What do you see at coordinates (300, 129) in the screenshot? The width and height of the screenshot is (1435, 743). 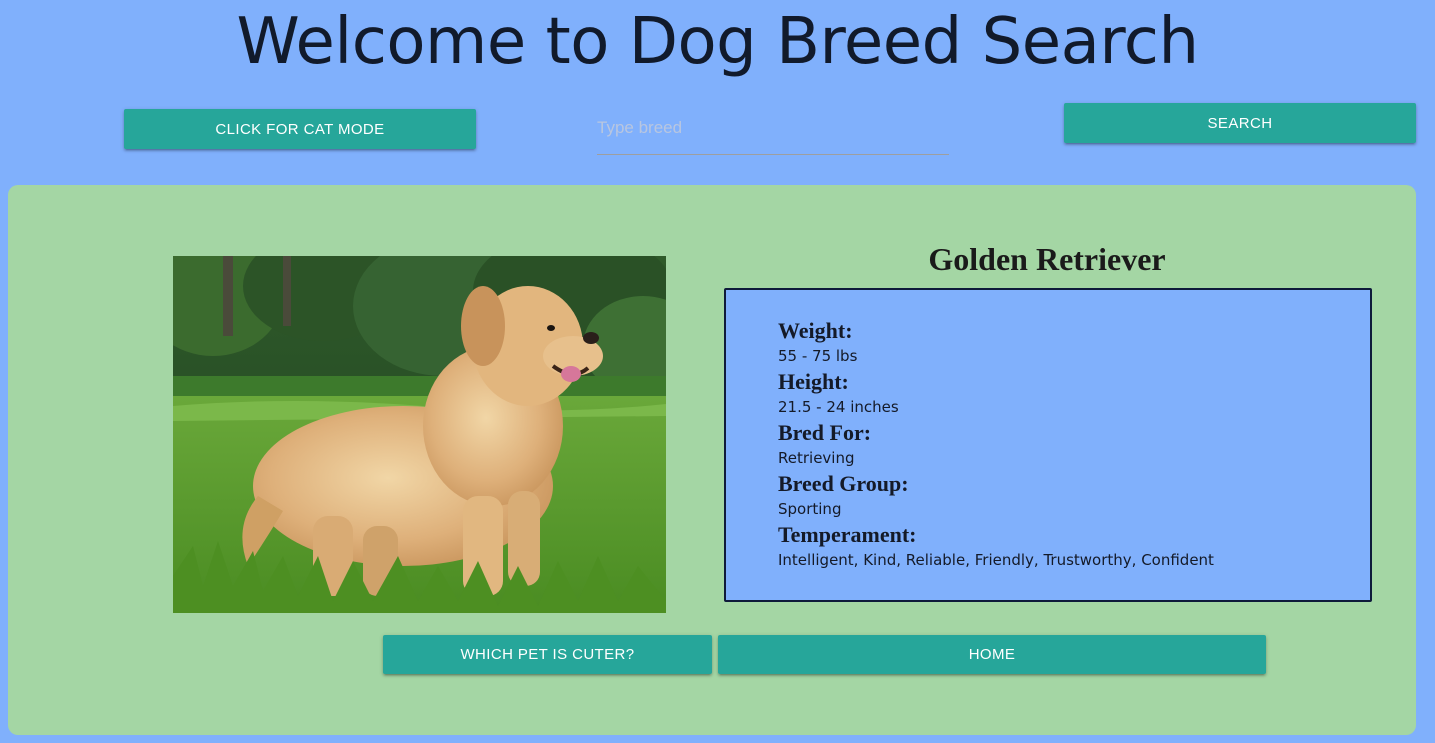 I see `cat-mode-button: CLICK FOR CAT MODE` at bounding box center [300, 129].